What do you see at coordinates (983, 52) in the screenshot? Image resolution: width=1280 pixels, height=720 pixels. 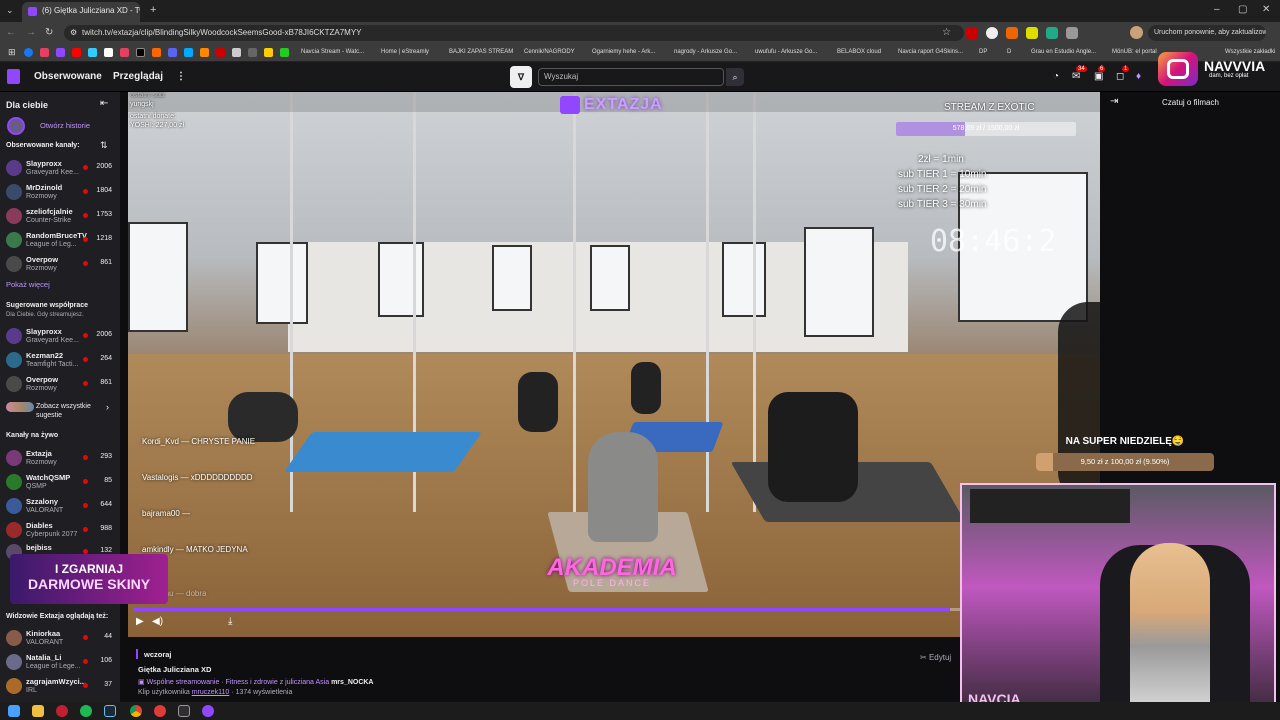 I see `bookmark-item: DP` at bounding box center [983, 52].